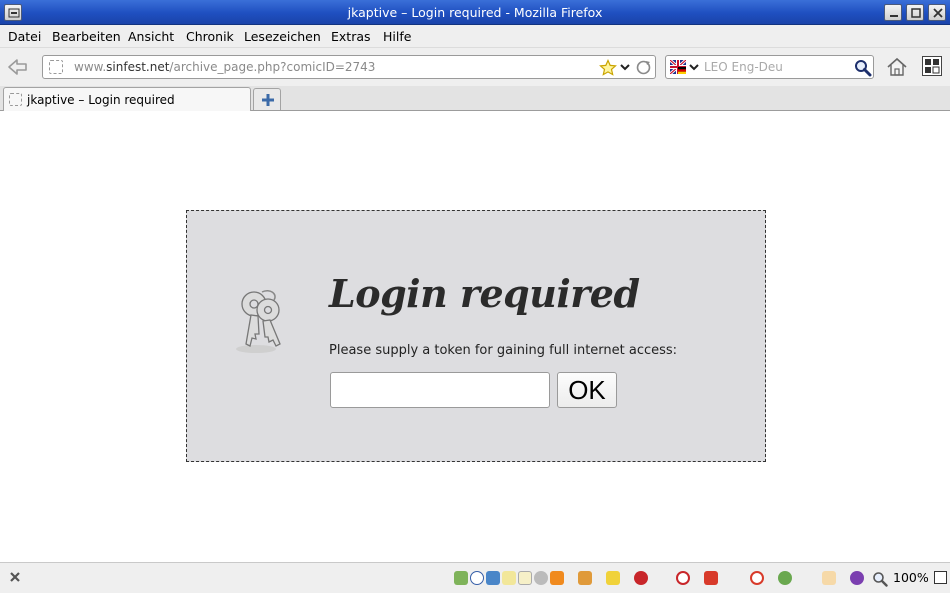  Describe the element at coordinates (585, 578) in the screenshot. I see `figure-icon` at that location.